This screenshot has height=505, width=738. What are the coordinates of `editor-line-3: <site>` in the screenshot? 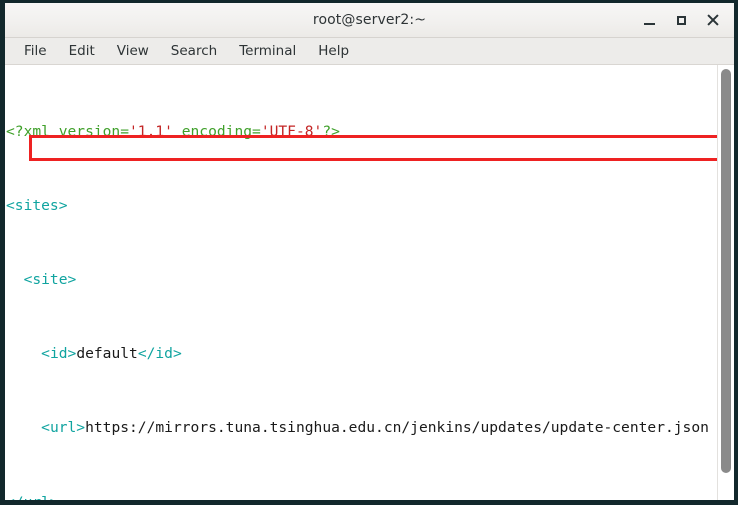 It's located at (362, 280).